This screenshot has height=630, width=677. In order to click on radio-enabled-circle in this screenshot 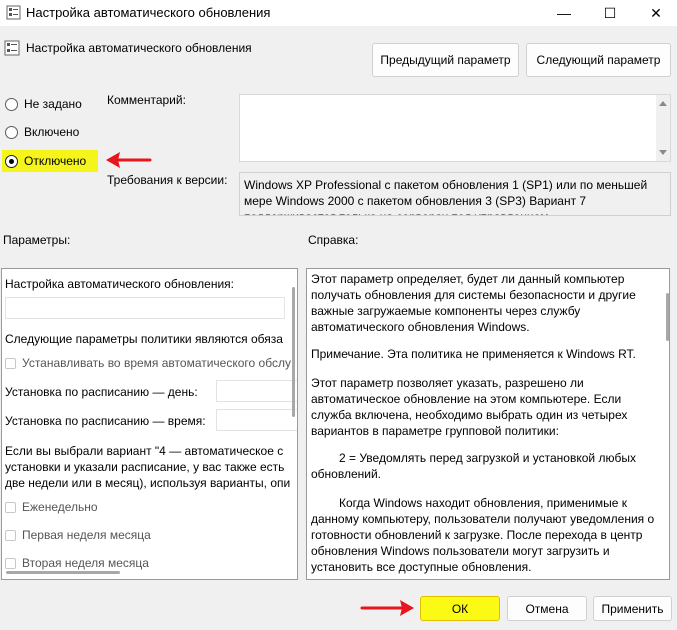, I will do `click(11, 132)`.